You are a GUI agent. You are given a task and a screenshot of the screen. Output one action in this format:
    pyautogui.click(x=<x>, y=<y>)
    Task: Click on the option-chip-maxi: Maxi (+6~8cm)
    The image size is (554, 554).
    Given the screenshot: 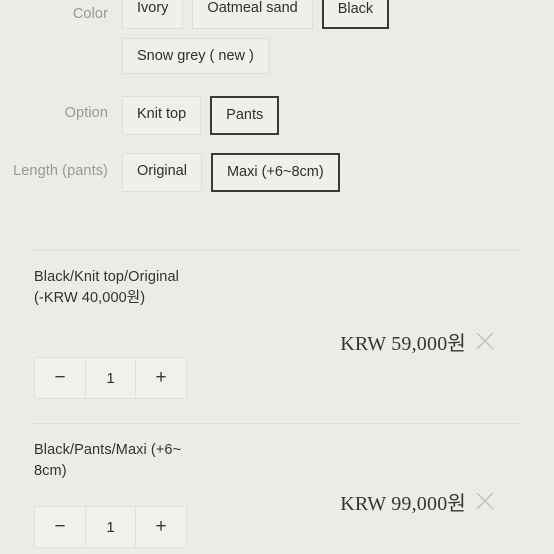 What is the action you would take?
    pyautogui.click(x=275, y=172)
    